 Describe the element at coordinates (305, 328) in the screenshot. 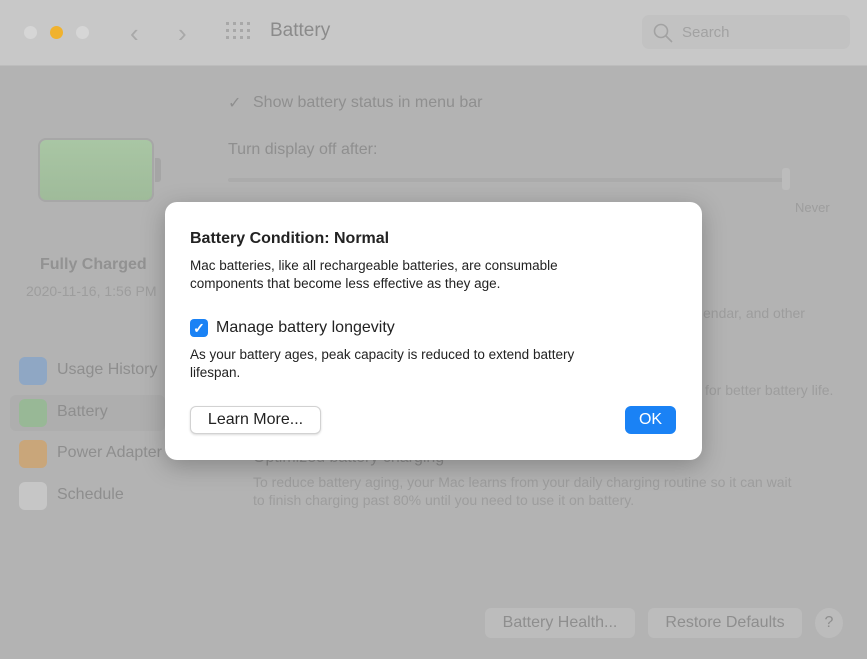

I see `manage-longevity-label: Manage battery longevity` at that location.